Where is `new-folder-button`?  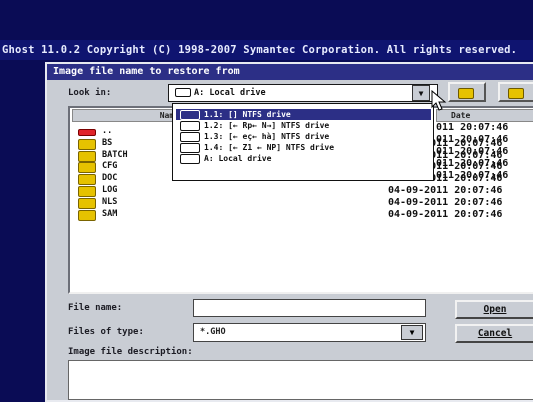 new-folder-button is located at coordinates (515, 92).